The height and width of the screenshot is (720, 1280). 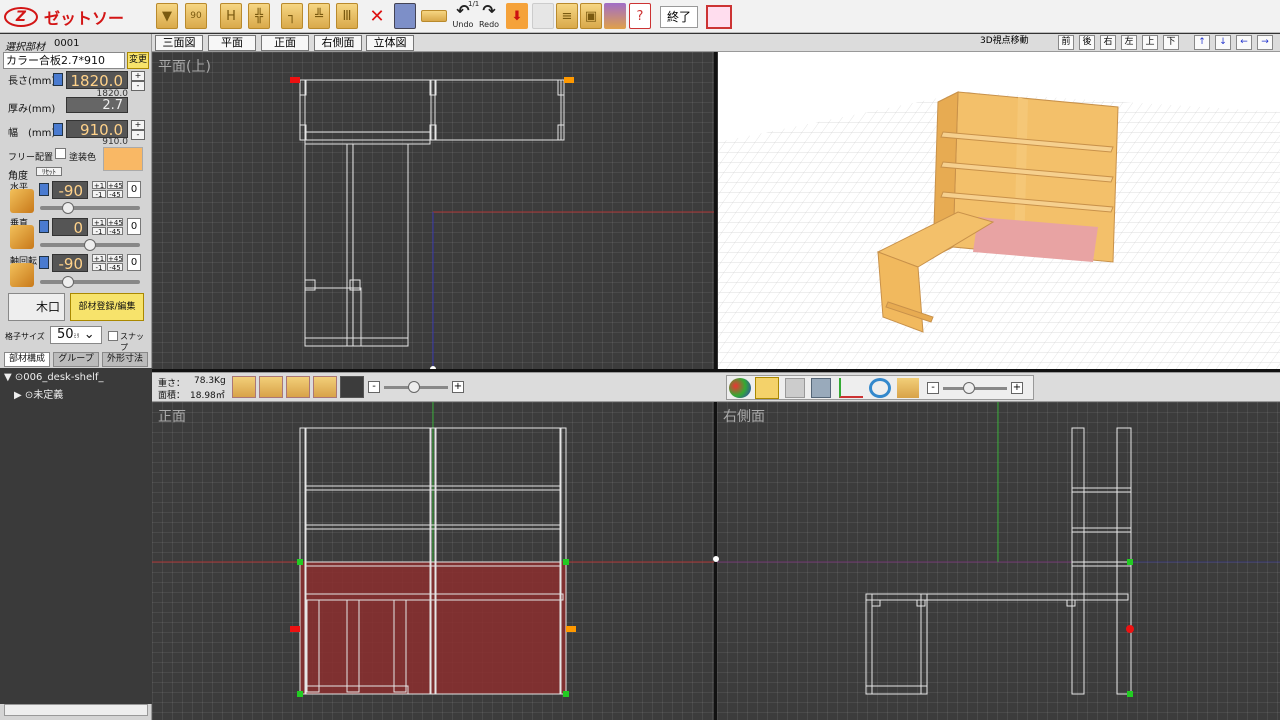 What do you see at coordinates (821, 388) in the screenshot?
I see `wireframe-icon` at bounding box center [821, 388].